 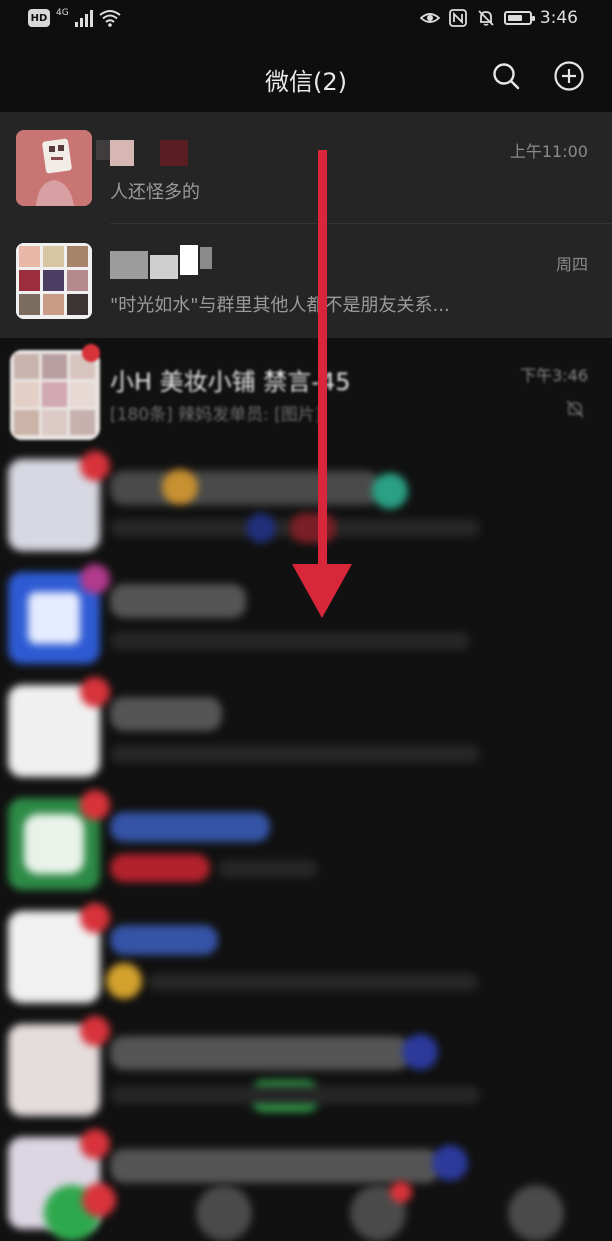 I want to click on tab-bar, so click(x=306, y=1208).